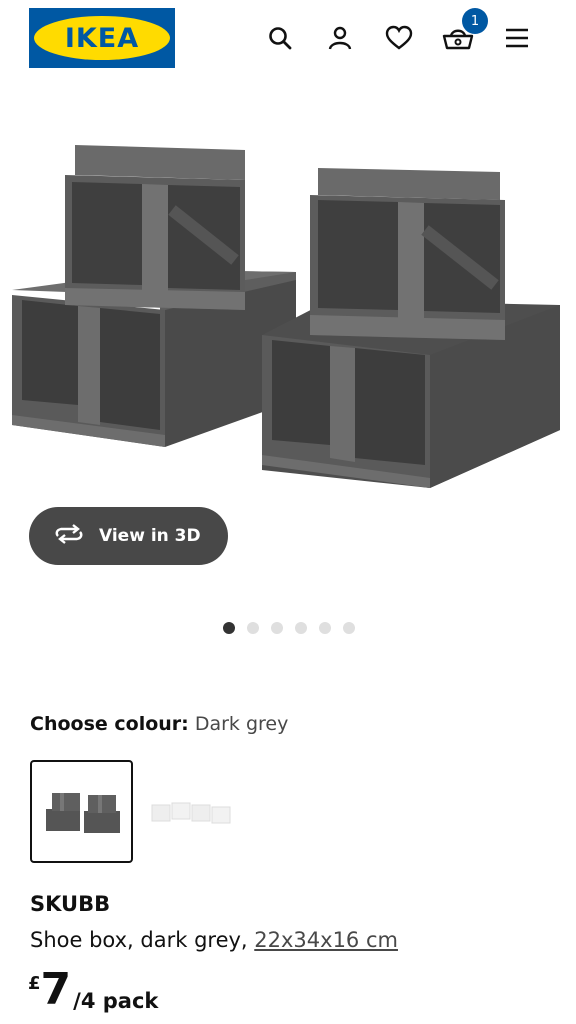  I want to click on product-measurement-link: 22x34x16 cm, so click(326, 940).